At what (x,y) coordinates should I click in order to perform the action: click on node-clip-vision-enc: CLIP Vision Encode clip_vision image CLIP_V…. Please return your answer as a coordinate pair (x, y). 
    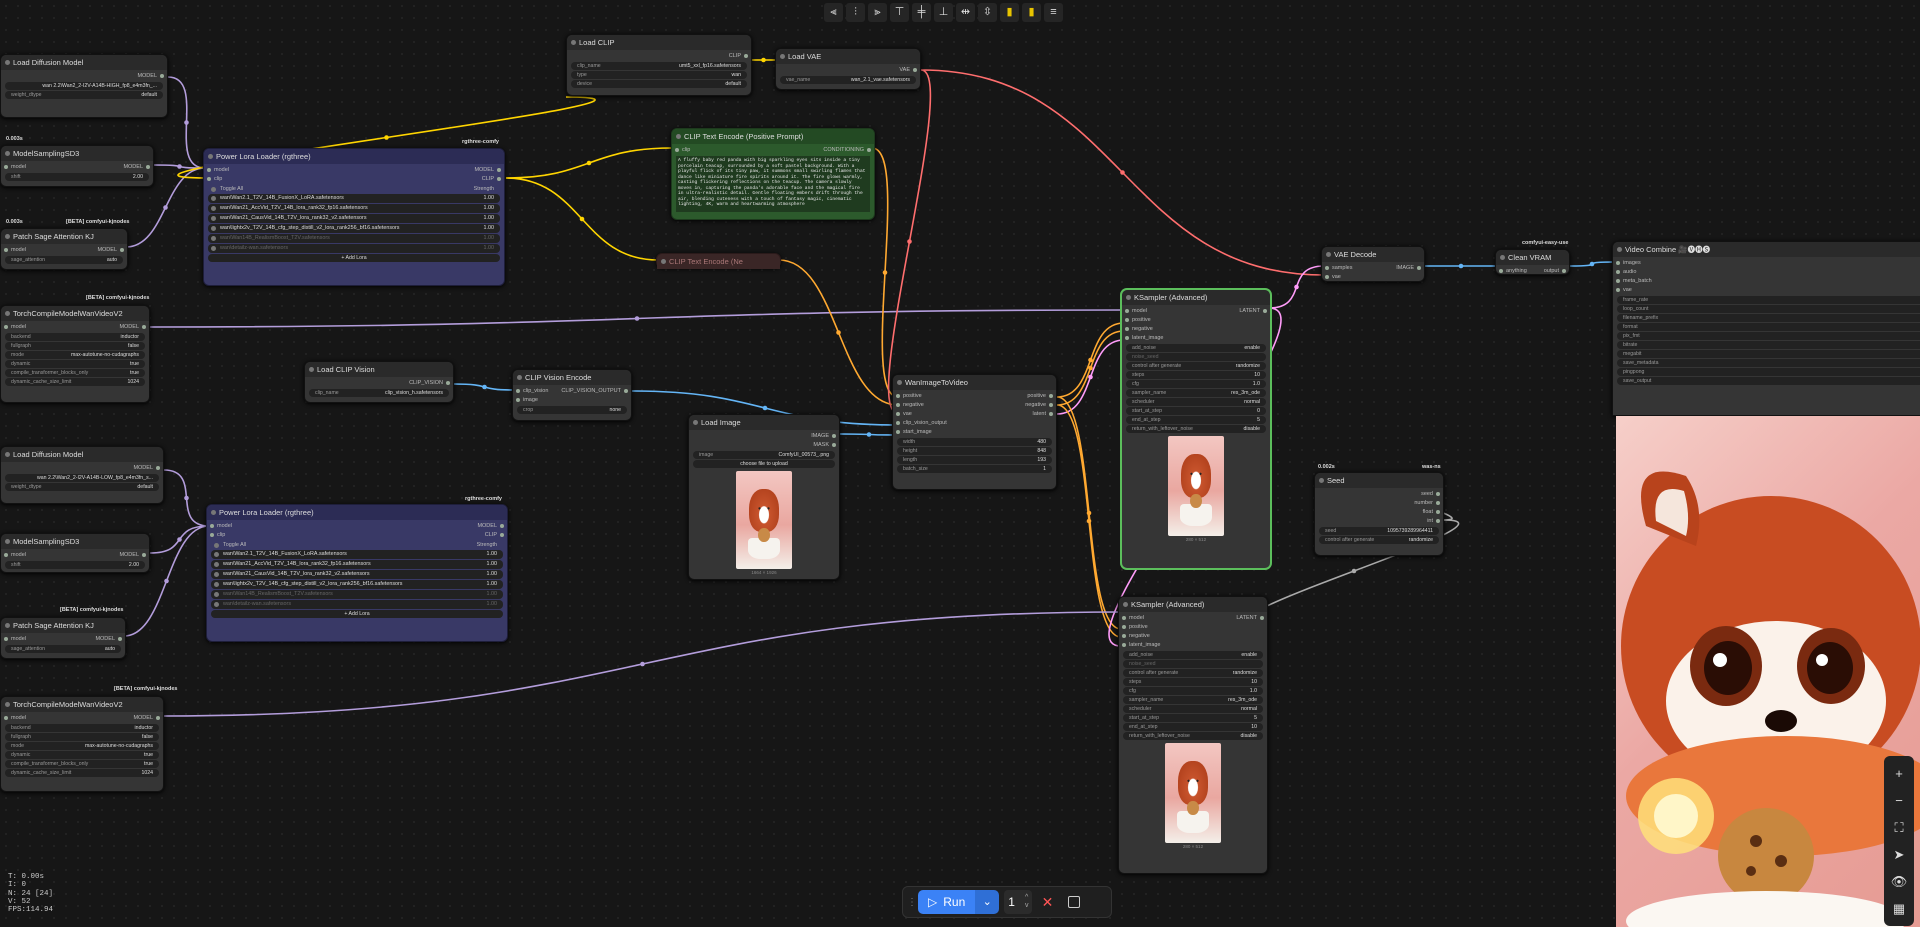
    Looking at the image, I should click on (572, 395).